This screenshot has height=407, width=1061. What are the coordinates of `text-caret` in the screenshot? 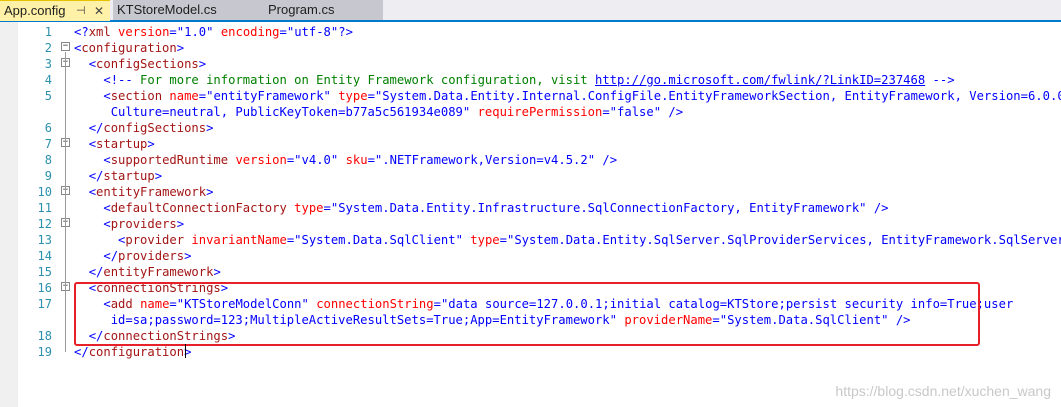 It's located at (185, 351).